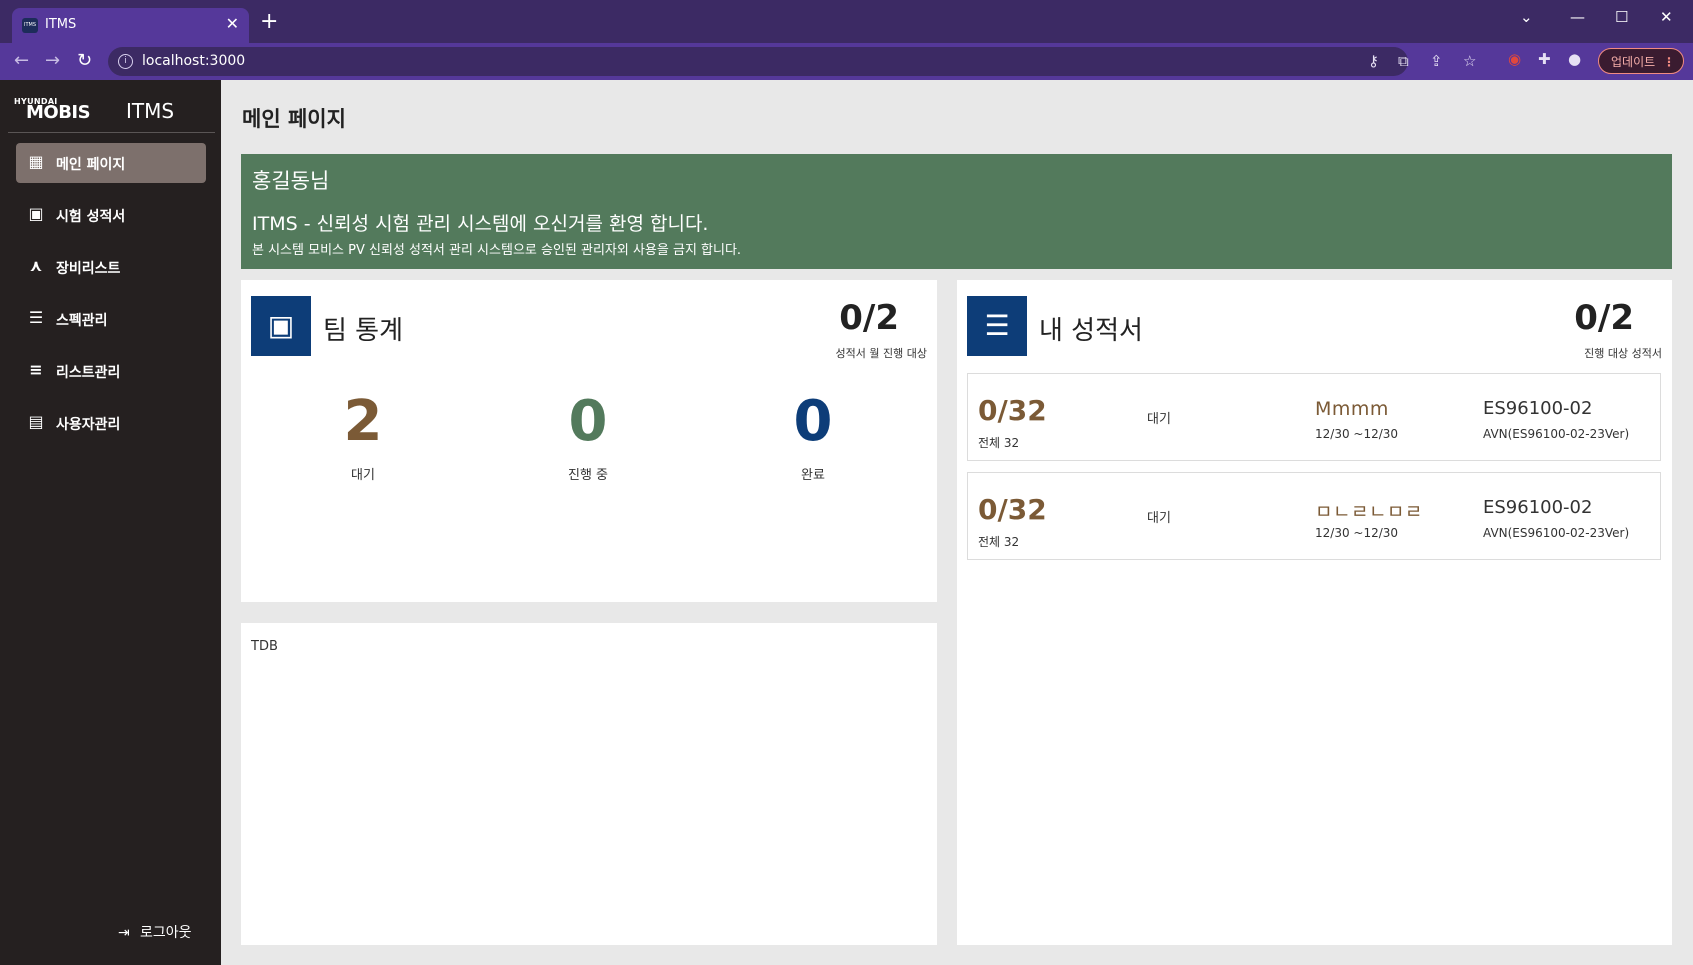  I want to click on logout-icon: ⇥, so click(124, 933).